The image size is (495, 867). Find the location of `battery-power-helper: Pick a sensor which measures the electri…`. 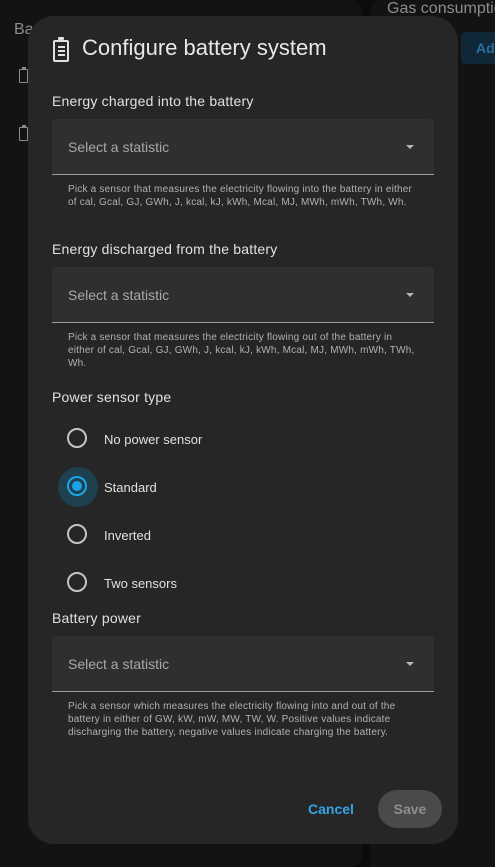

battery-power-helper: Pick a sensor which measures the electri… is located at coordinates (232, 719).